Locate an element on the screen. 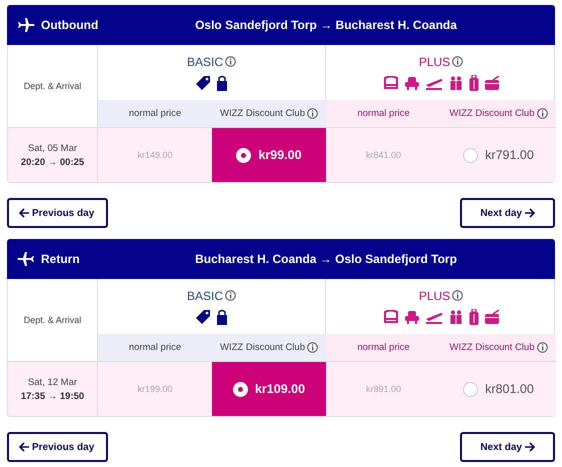 The width and height of the screenshot is (562, 467). price-option: kr791.00 is located at coordinates (498, 155).